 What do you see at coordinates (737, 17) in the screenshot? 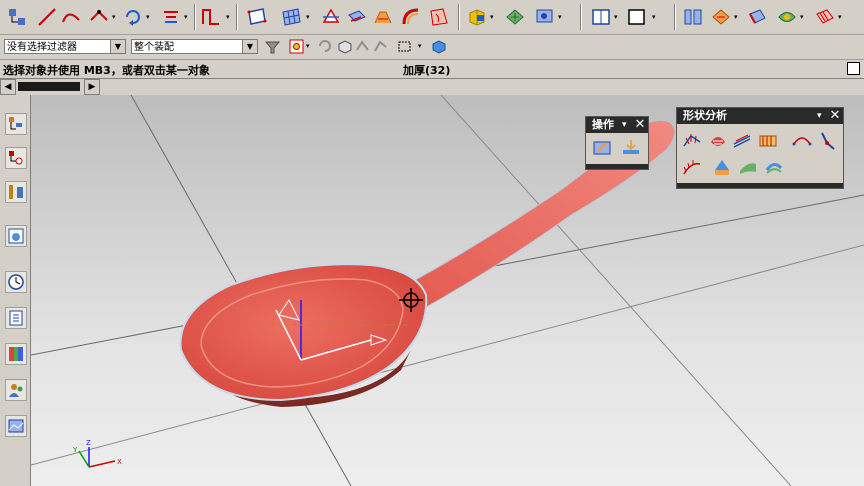
I see `render-dropdown: ▾` at bounding box center [737, 17].